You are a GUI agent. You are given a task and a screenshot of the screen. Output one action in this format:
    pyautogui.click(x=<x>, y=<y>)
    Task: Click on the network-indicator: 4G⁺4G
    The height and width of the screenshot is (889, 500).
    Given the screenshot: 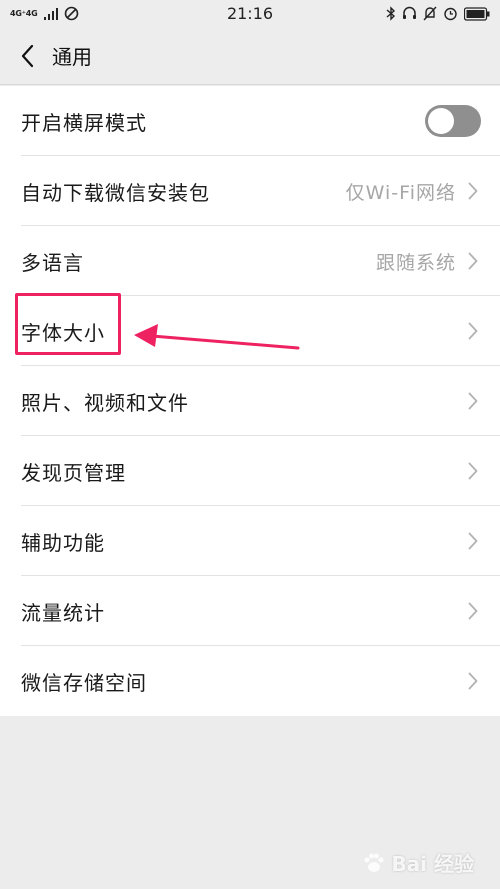 What is the action you would take?
    pyautogui.click(x=24, y=13)
    